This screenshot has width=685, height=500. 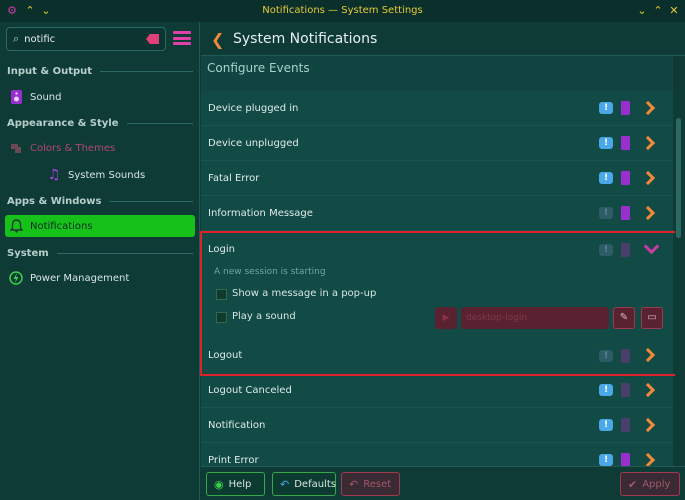 I want to click on checkmark-icon: ✔, so click(x=633, y=484).